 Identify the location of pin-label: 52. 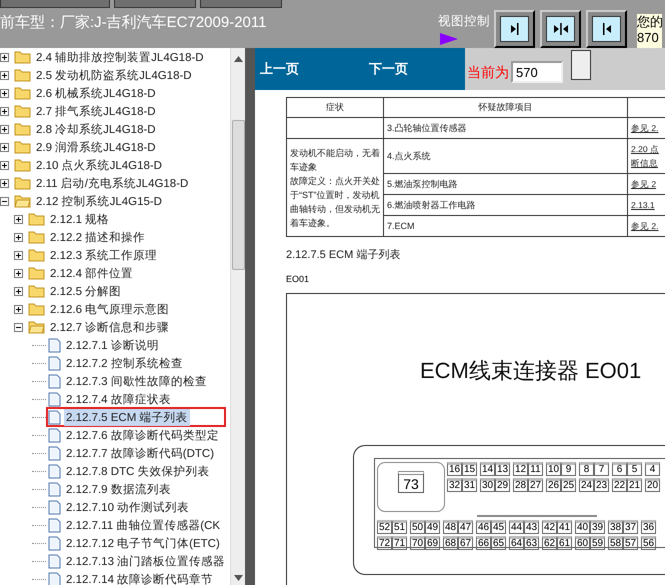
(384, 527).